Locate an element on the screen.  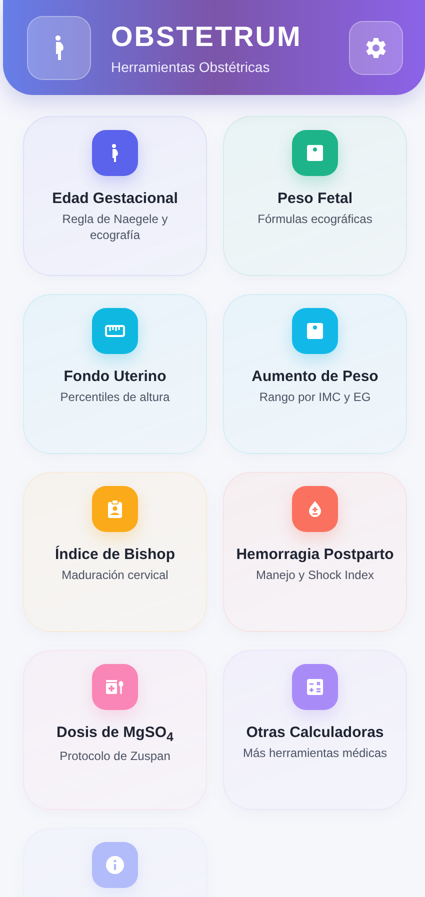
tool-card: Dosis de MgSO$_{4}$ Protocolo de Zuspan is located at coordinates (115, 730).